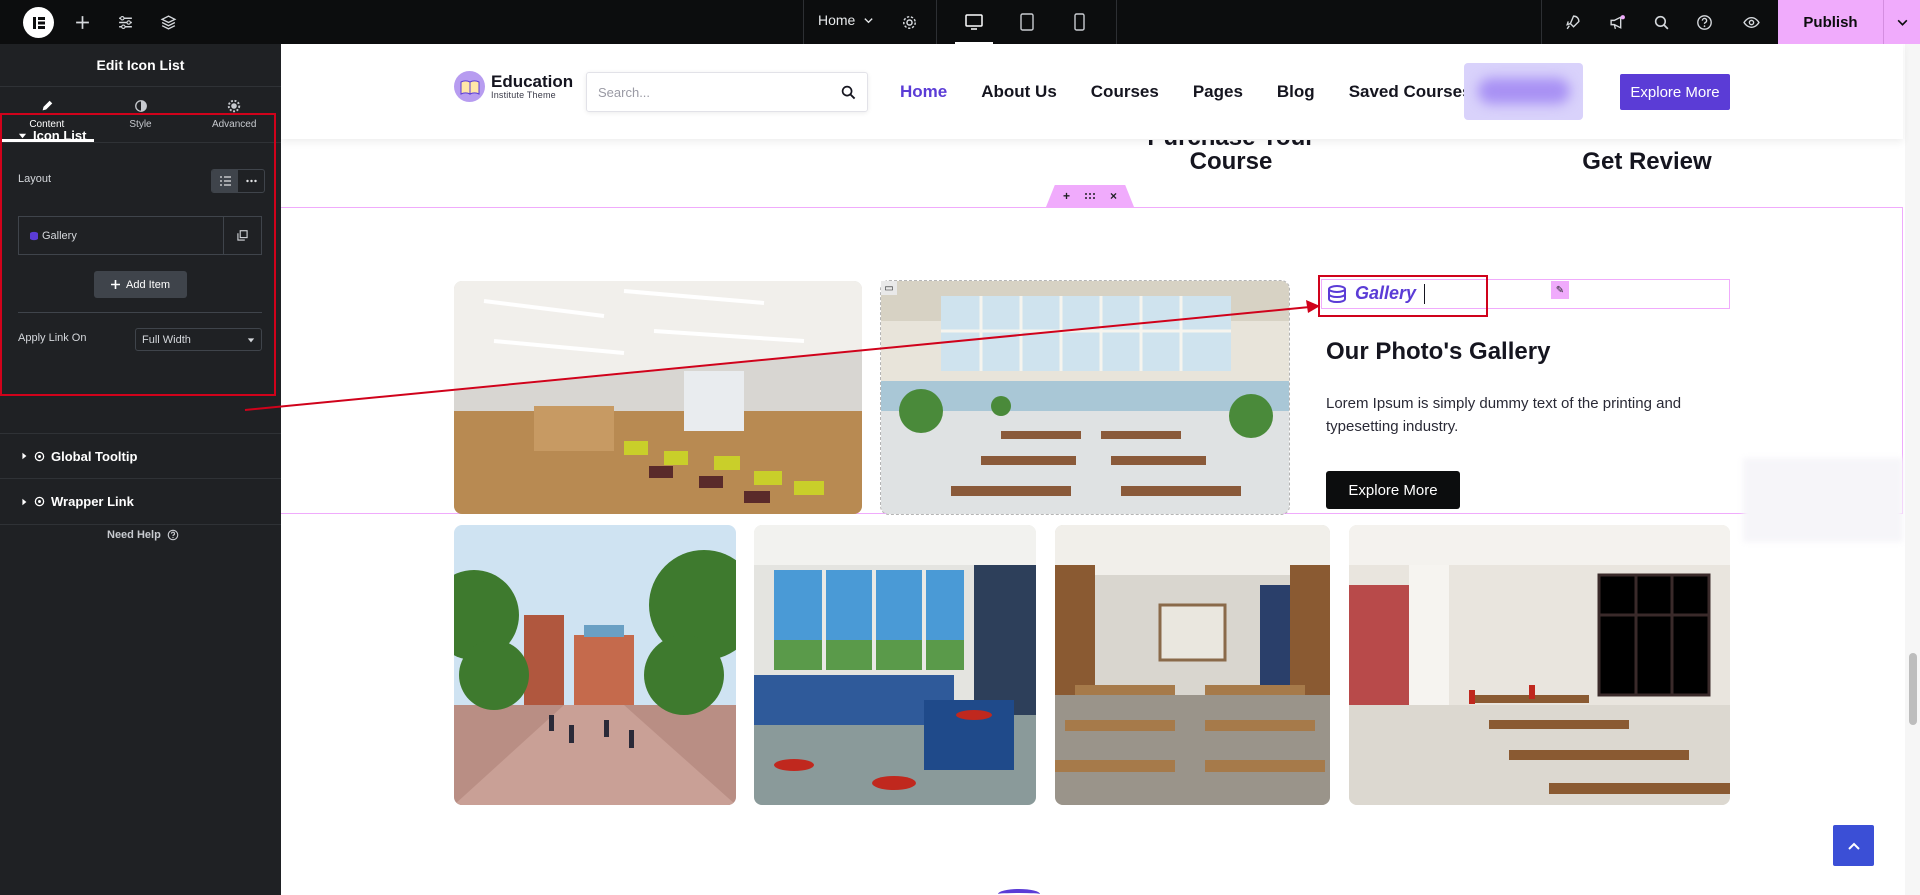 This screenshot has height=895, width=1920. I want to click on page-select: Home, so click(846, 20).